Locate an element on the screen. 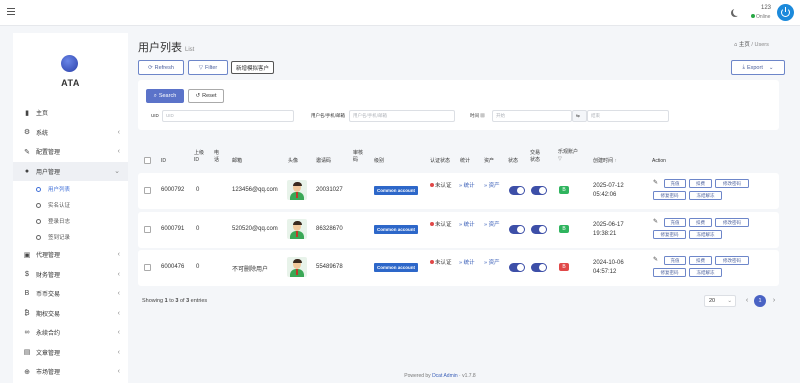 The image size is (800, 383). uid-input: UID is located at coordinates (228, 116).